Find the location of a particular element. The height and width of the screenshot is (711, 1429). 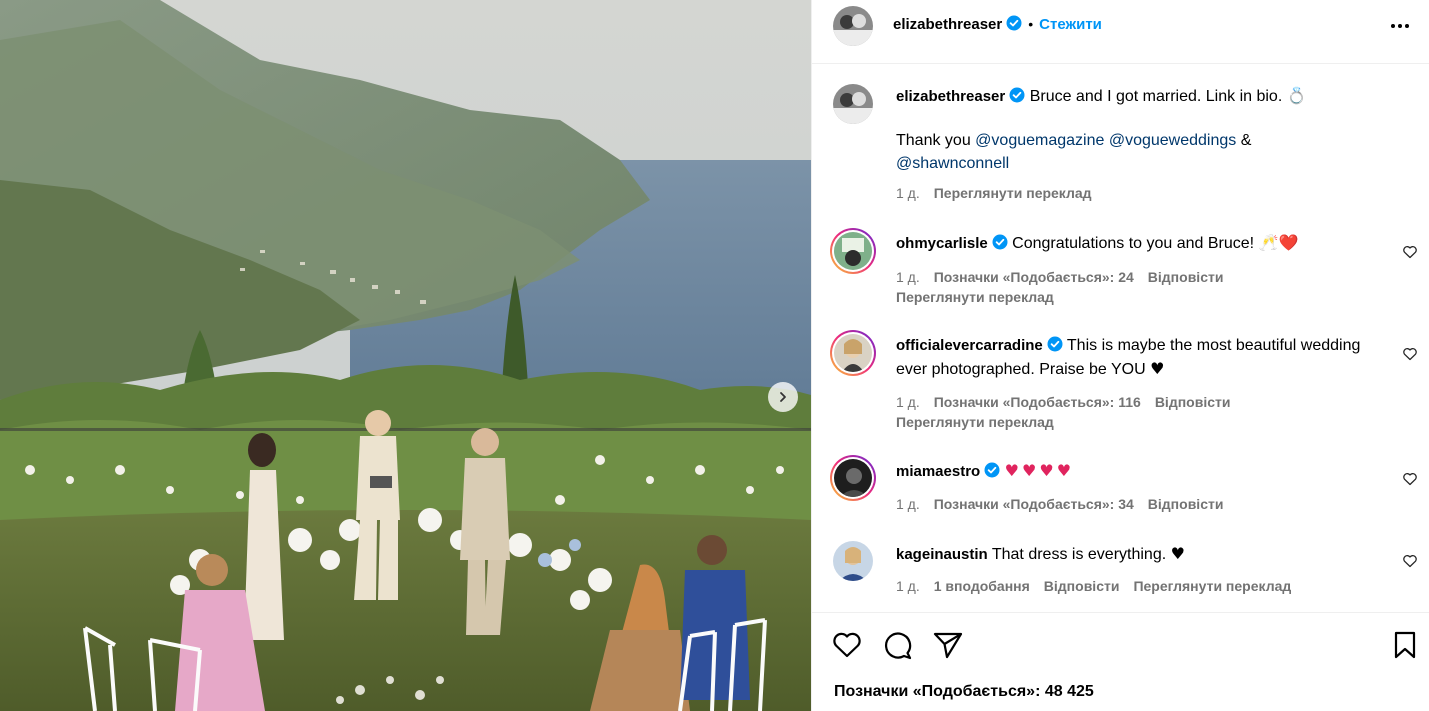

comment-body: That dress is everything. is located at coordinates (1079, 554).